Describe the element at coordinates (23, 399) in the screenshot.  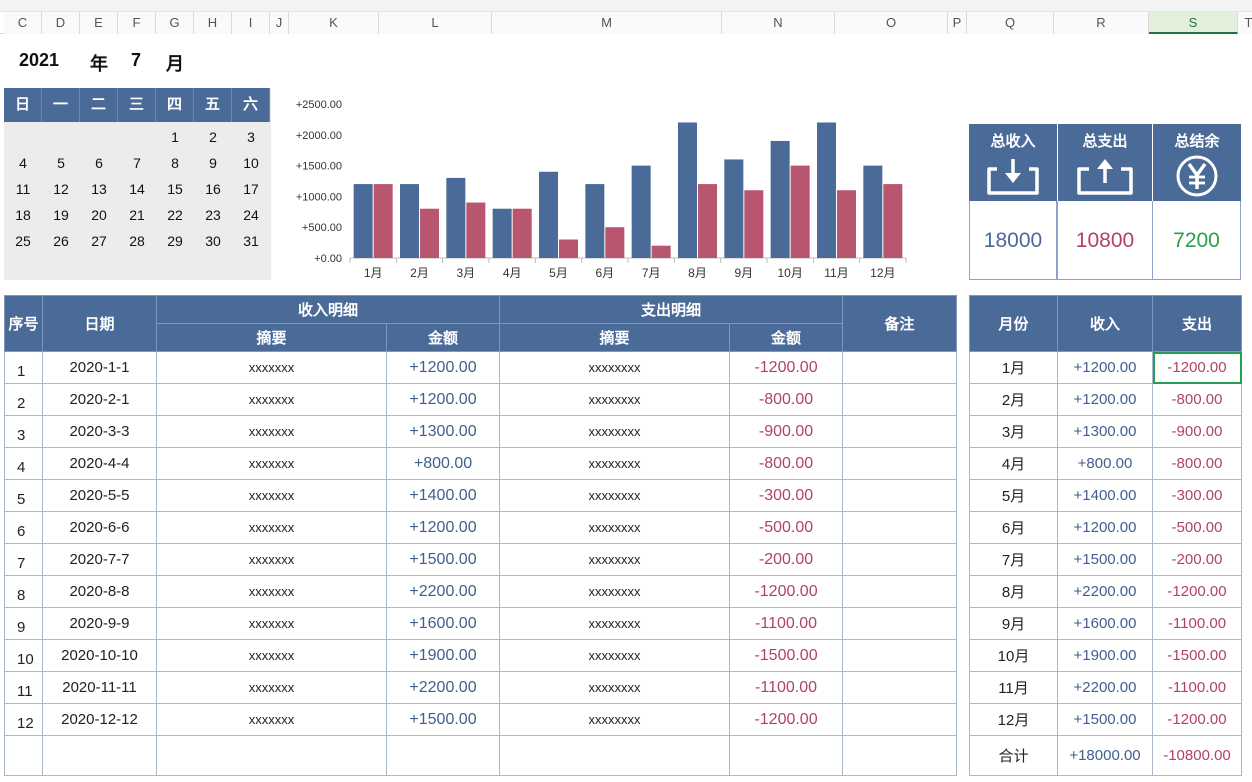
I see `row-seq: 2` at that location.